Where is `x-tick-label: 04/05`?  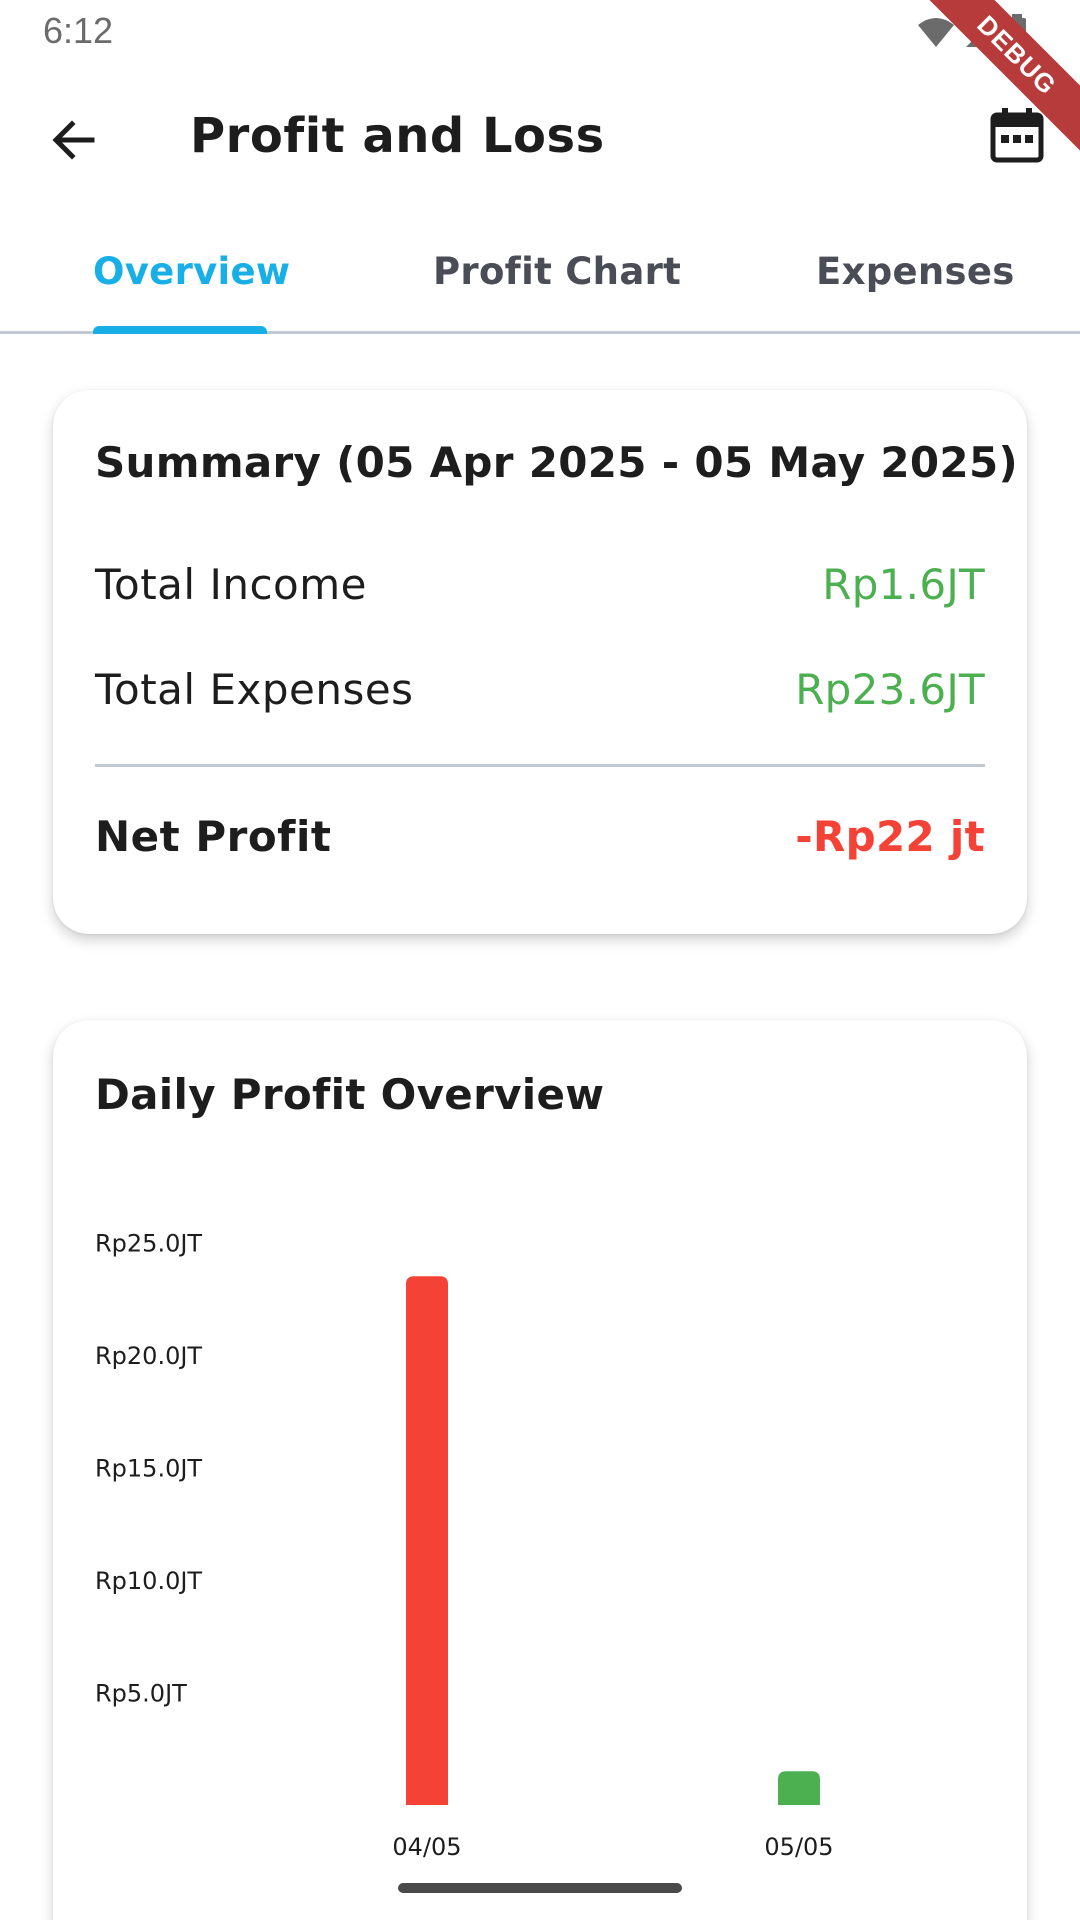 x-tick-label: 04/05 is located at coordinates (426, 1847).